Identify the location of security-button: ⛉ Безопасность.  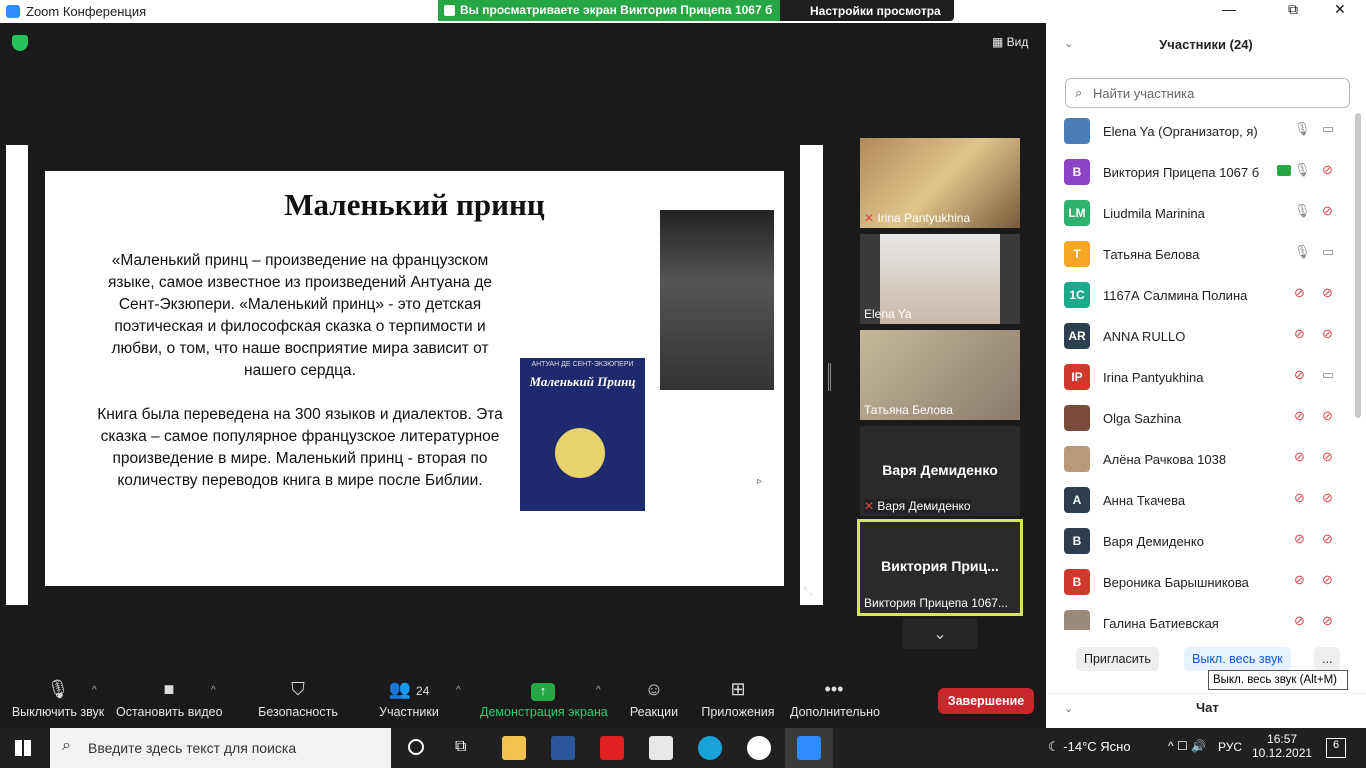
(298, 699).